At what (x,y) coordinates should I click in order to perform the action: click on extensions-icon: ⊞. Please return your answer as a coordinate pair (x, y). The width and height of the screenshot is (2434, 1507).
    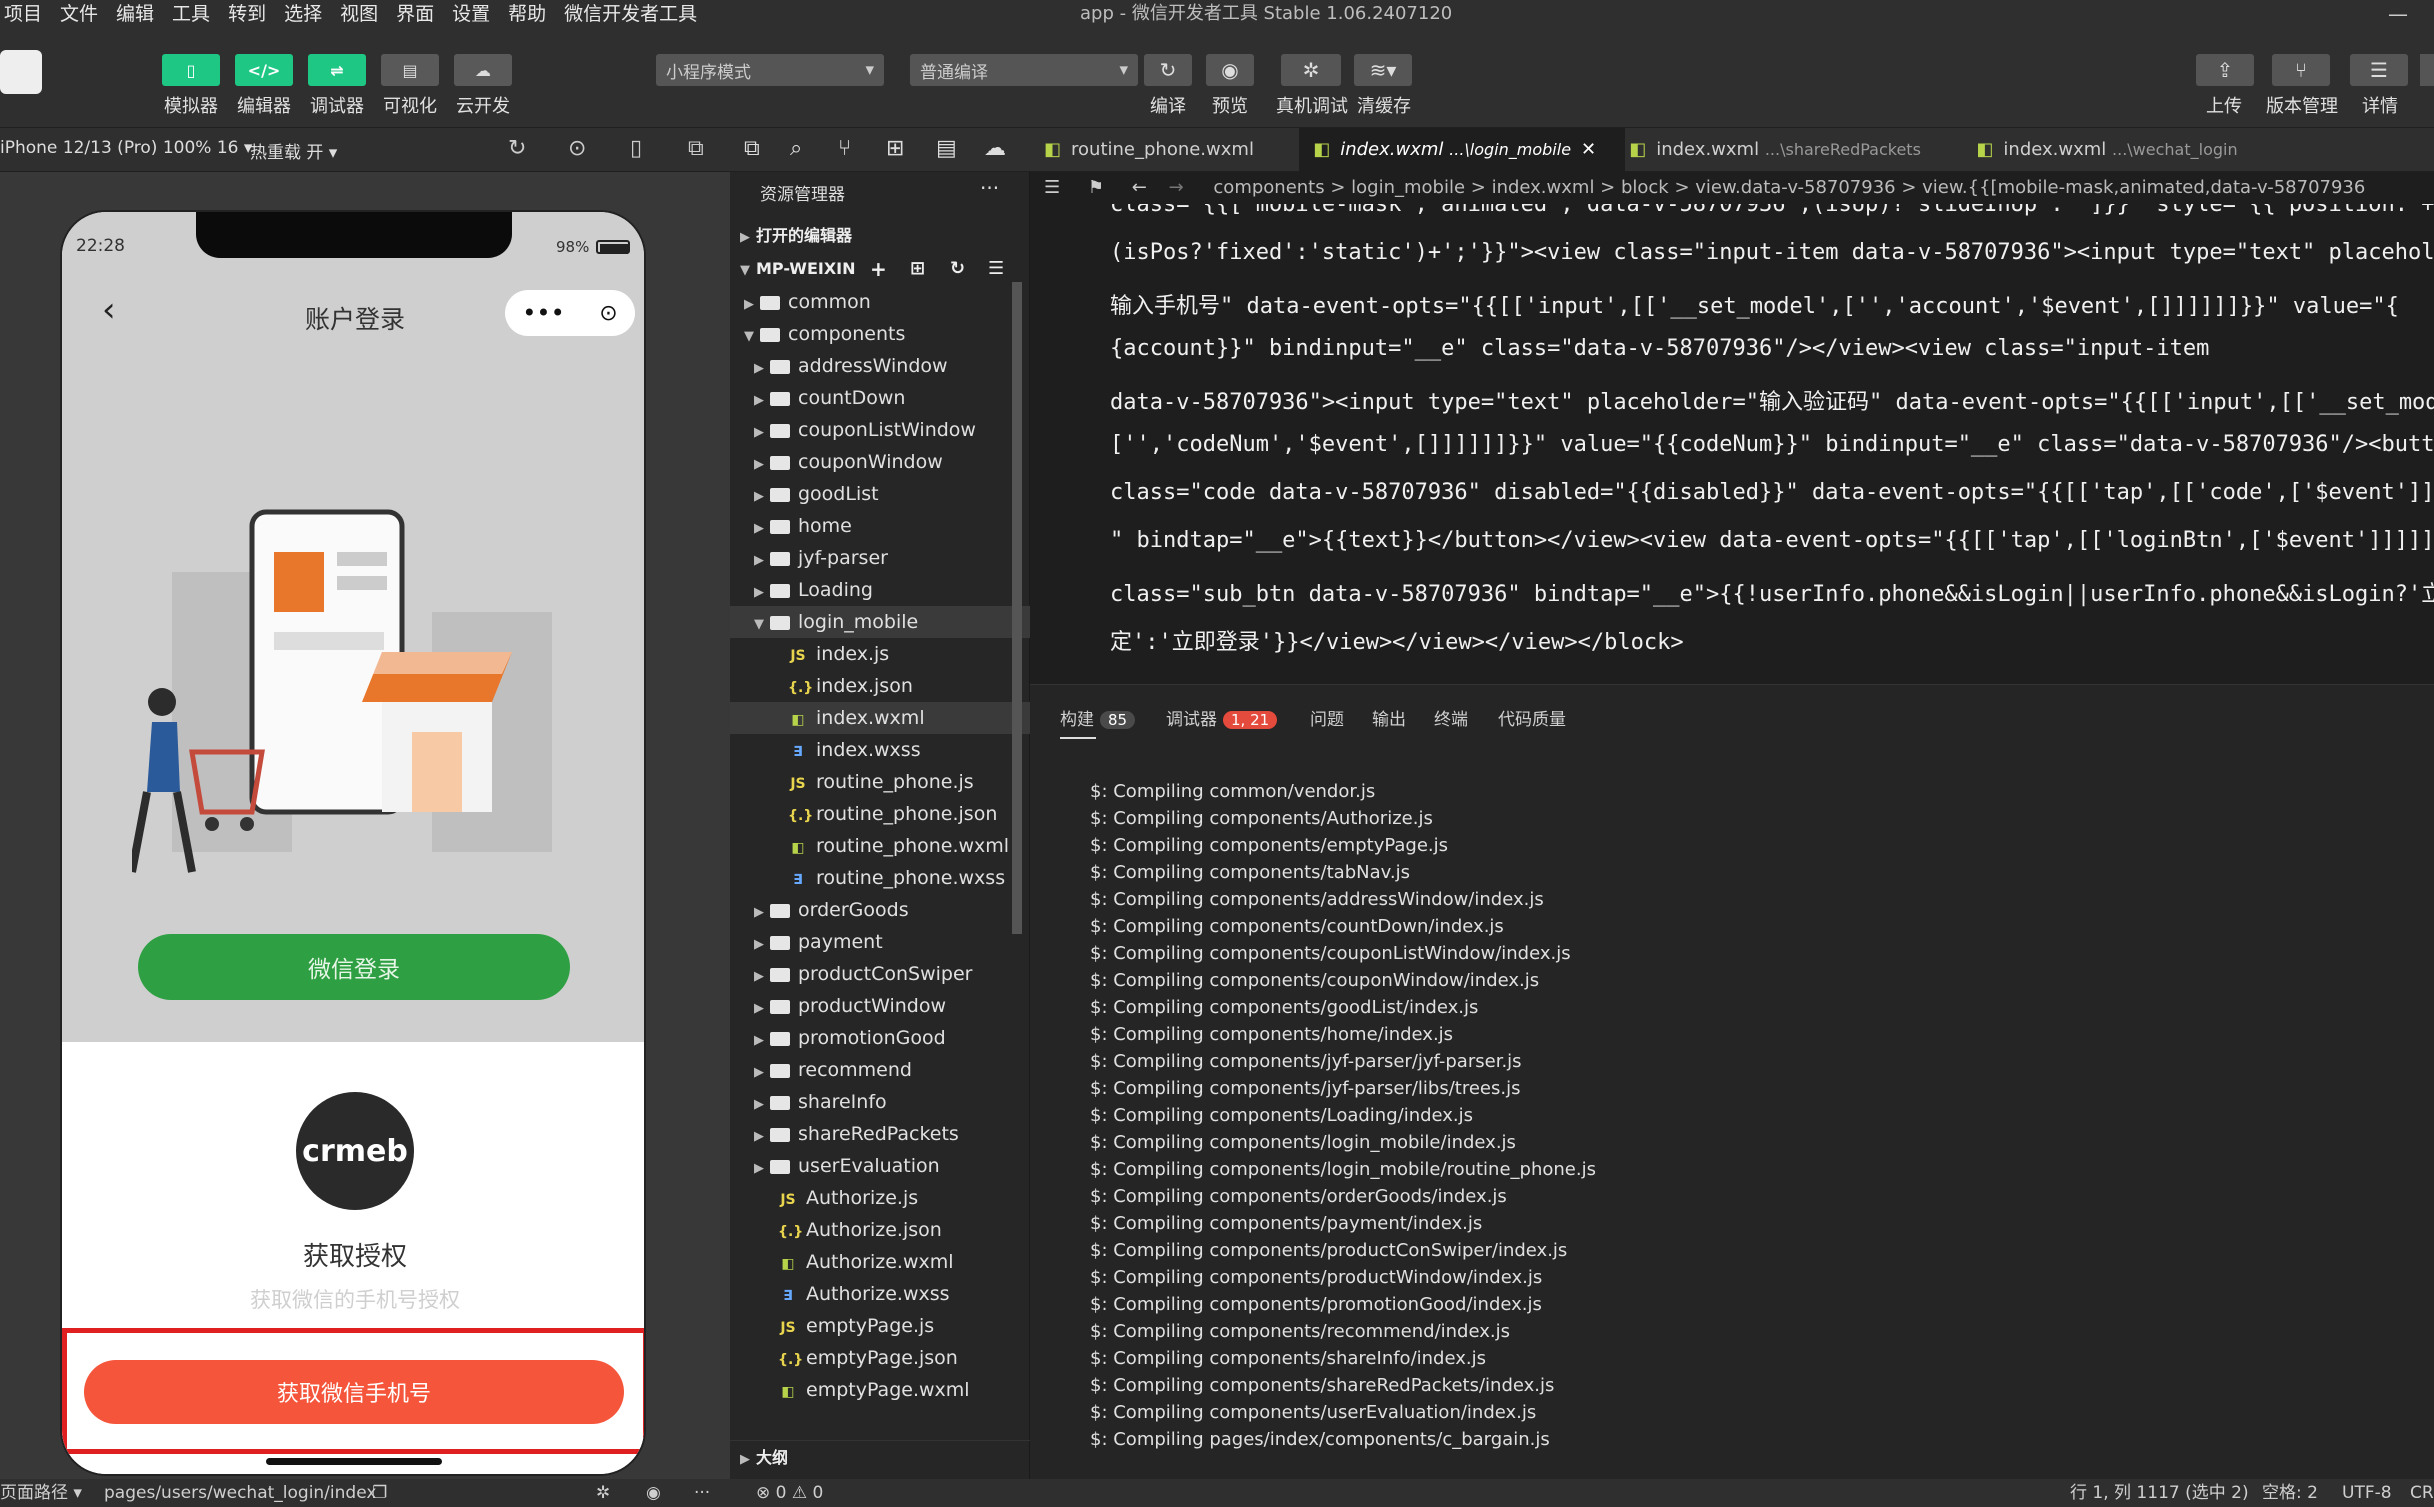
    Looking at the image, I should click on (895, 148).